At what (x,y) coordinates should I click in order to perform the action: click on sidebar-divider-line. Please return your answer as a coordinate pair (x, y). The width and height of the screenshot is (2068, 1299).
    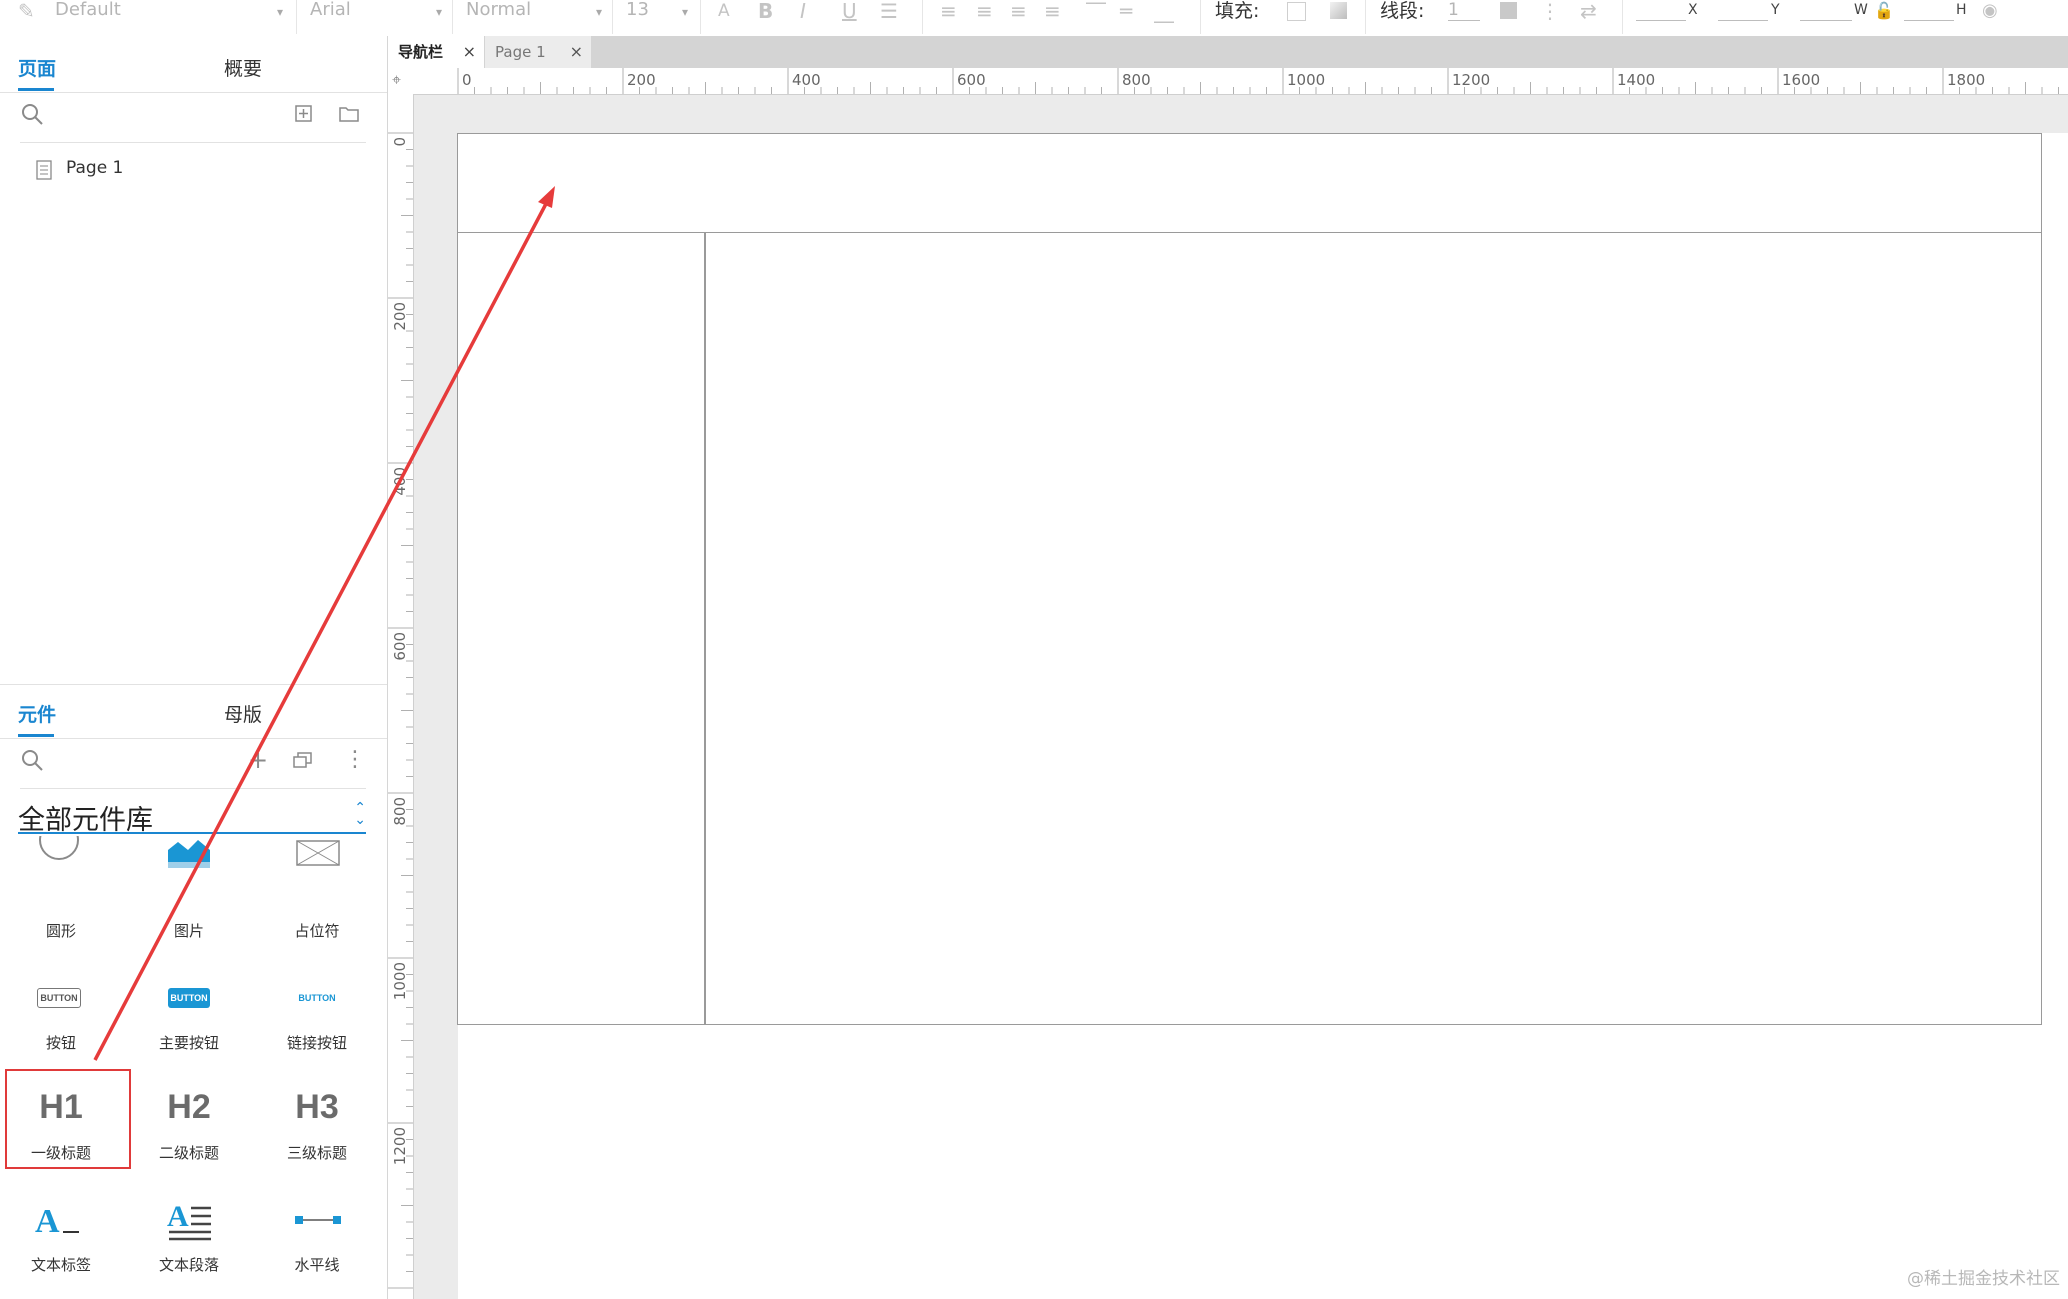
    Looking at the image, I should click on (705, 628).